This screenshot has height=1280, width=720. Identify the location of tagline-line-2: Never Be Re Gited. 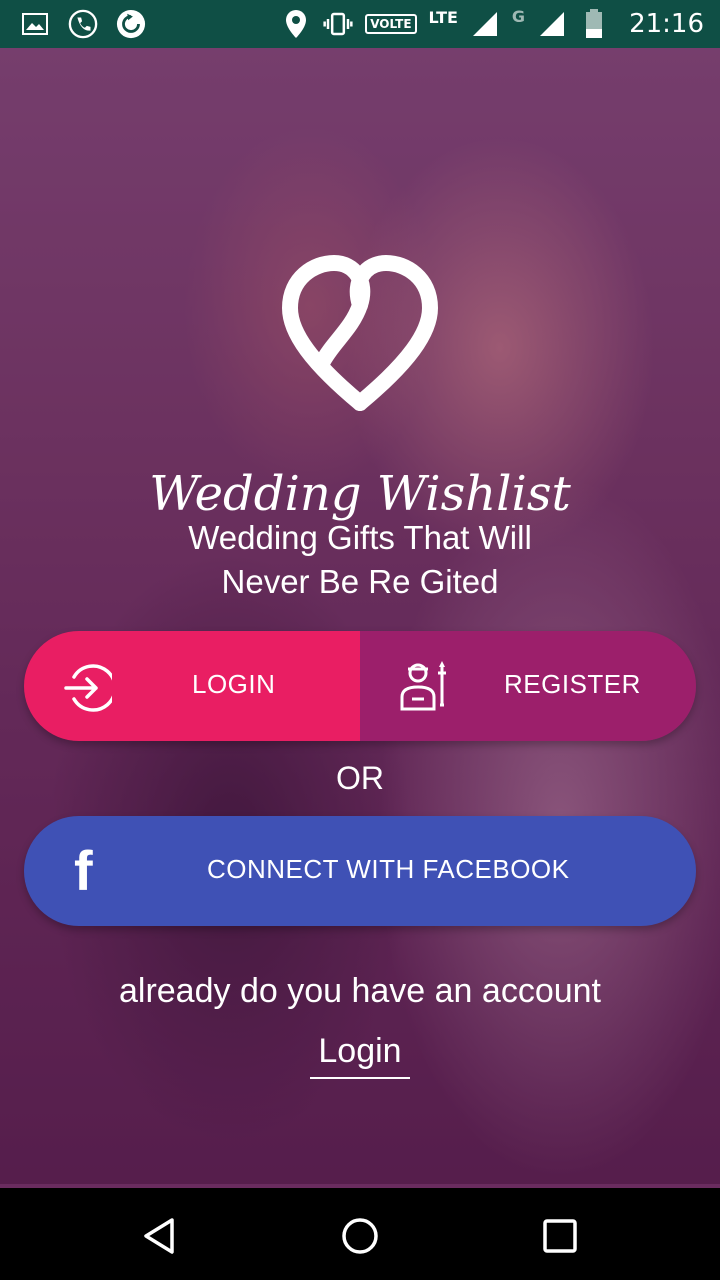
(360, 581).